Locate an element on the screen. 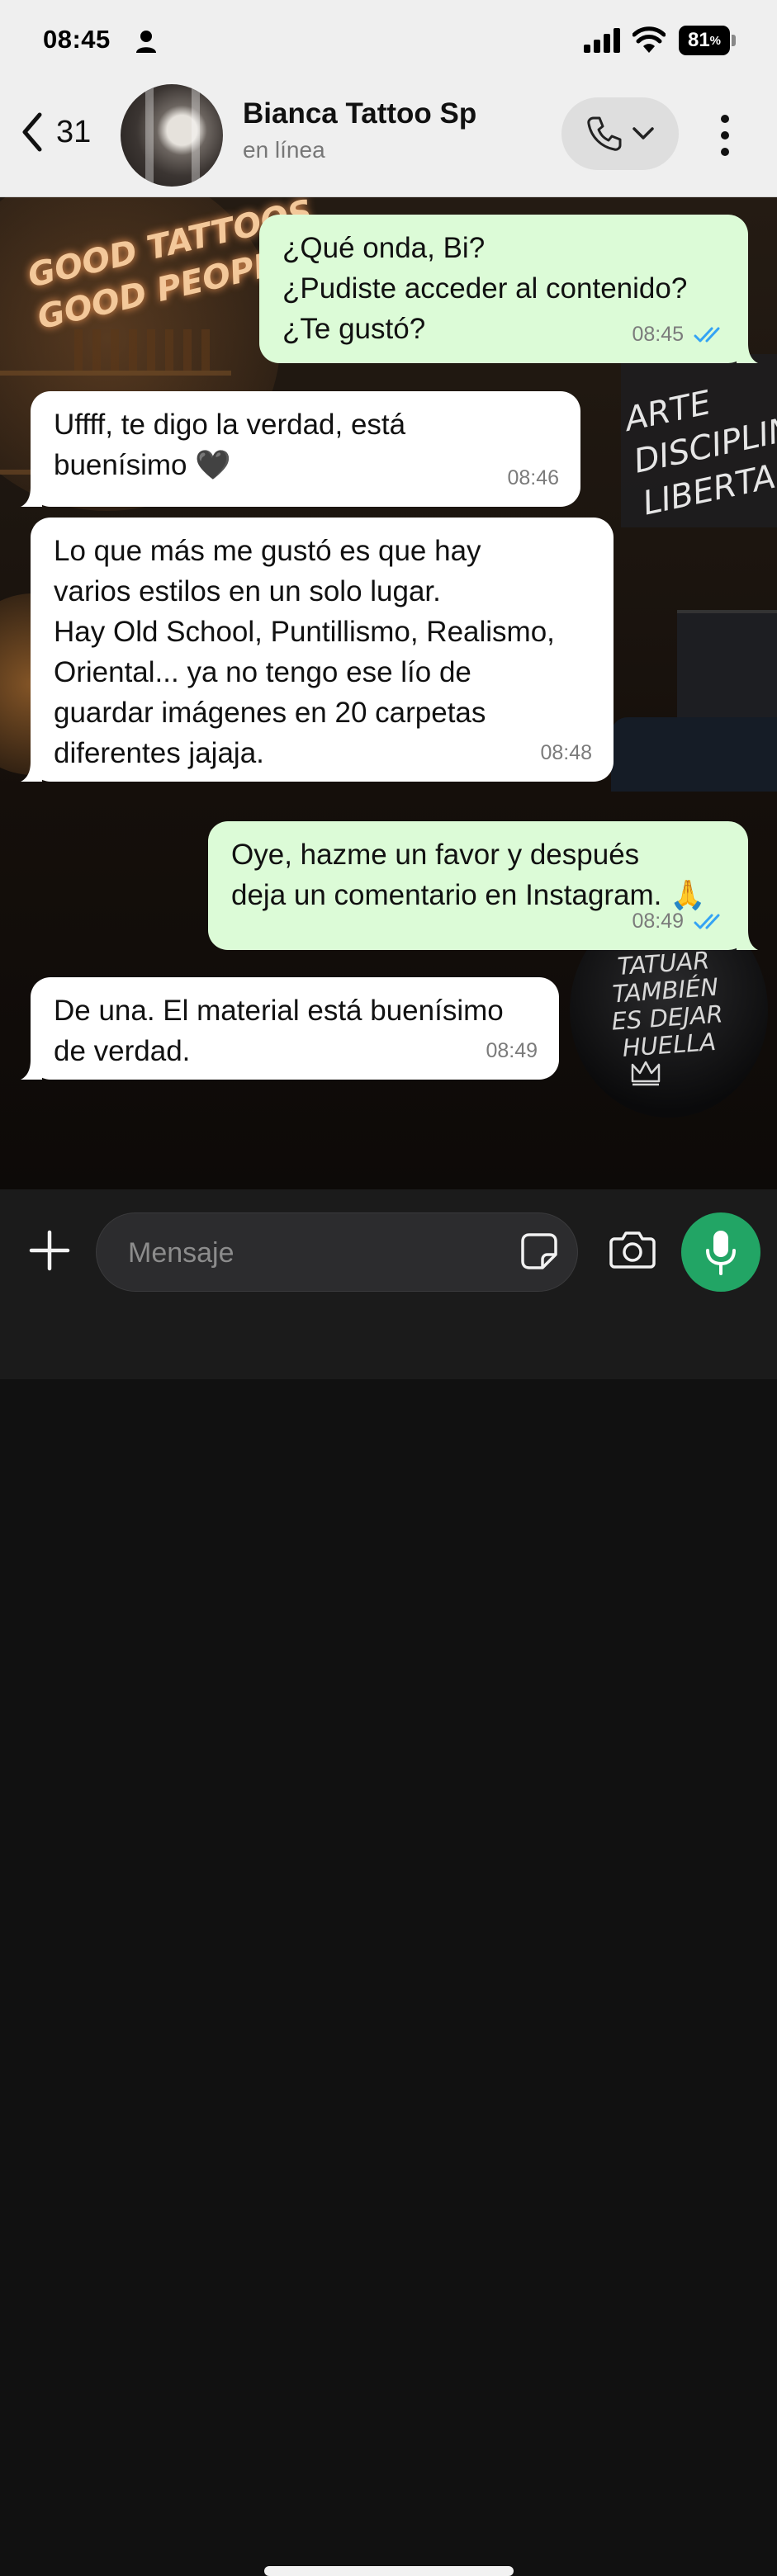 Image resolution: width=777 pixels, height=2576 pixels. background-couch is located at coordinates (694, 754).